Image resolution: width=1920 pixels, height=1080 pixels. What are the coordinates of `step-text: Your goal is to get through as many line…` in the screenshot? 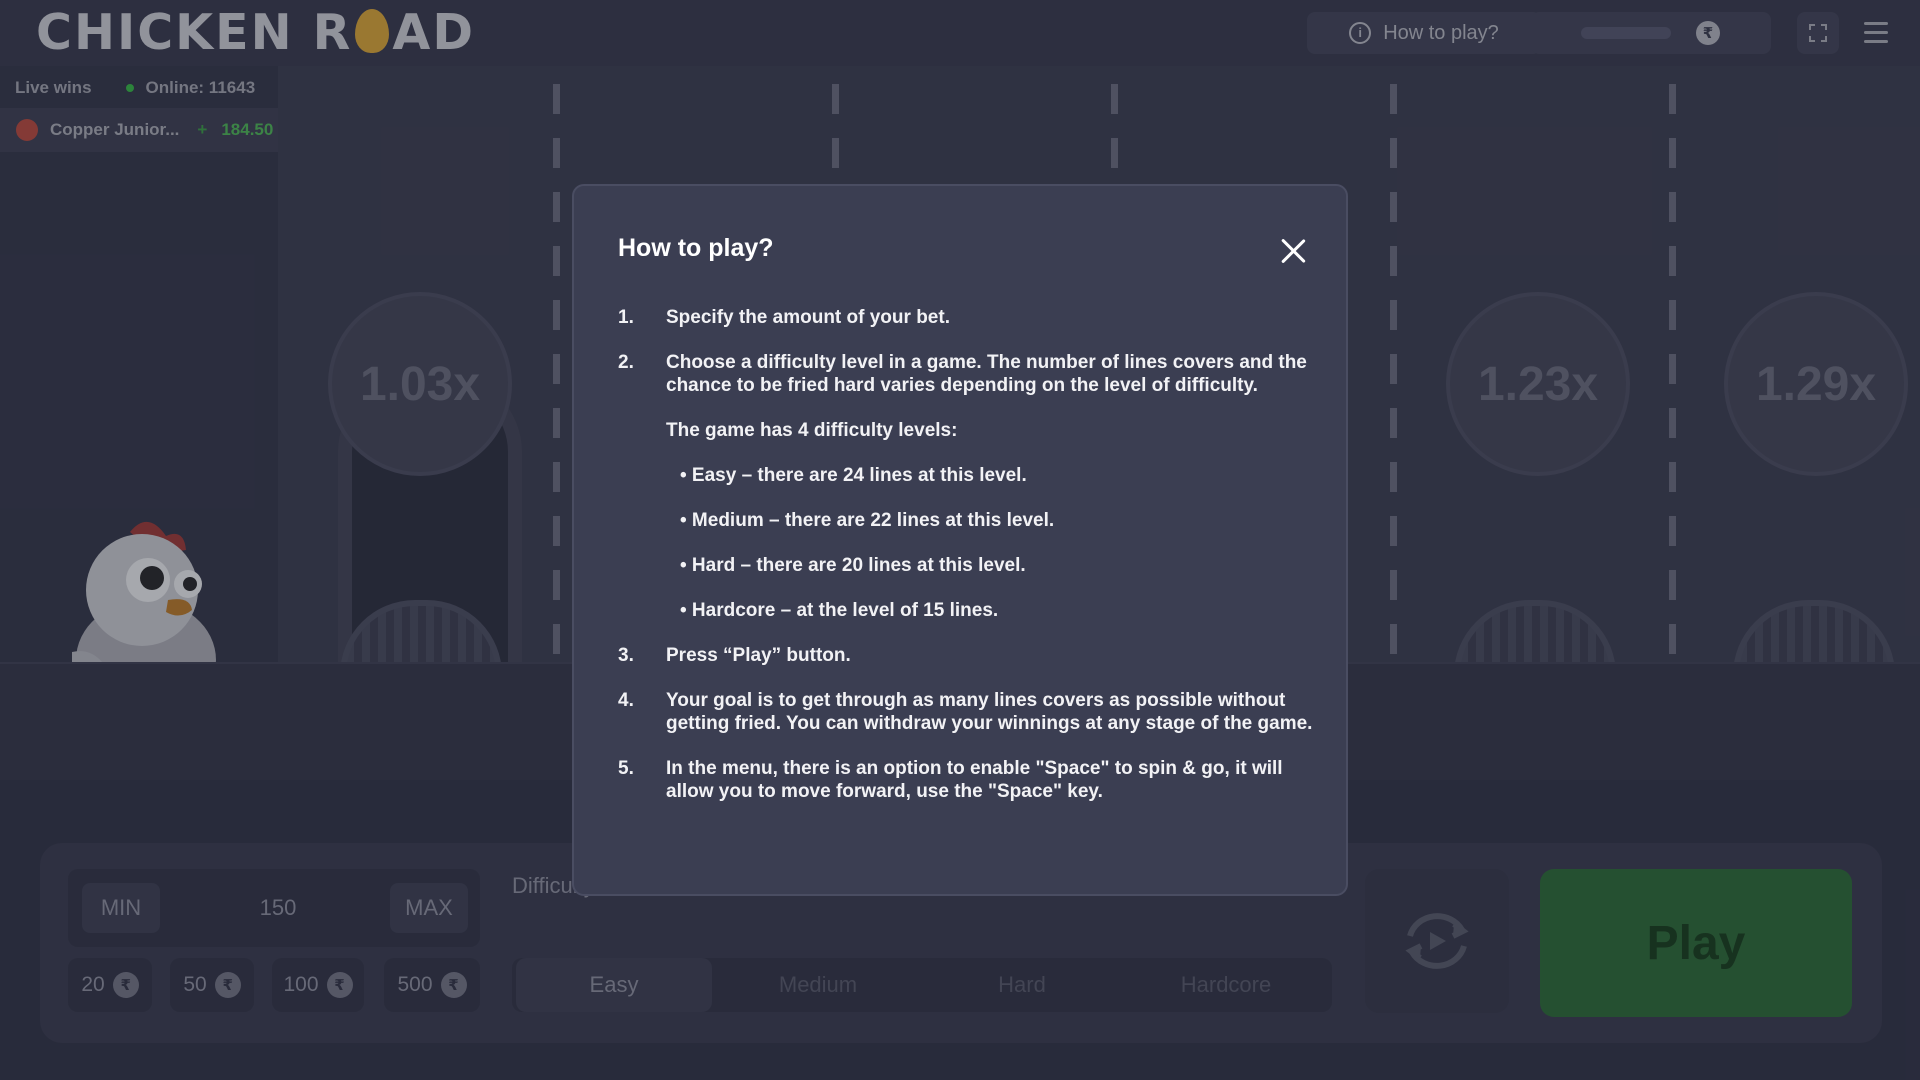 It's located at (989, 712).